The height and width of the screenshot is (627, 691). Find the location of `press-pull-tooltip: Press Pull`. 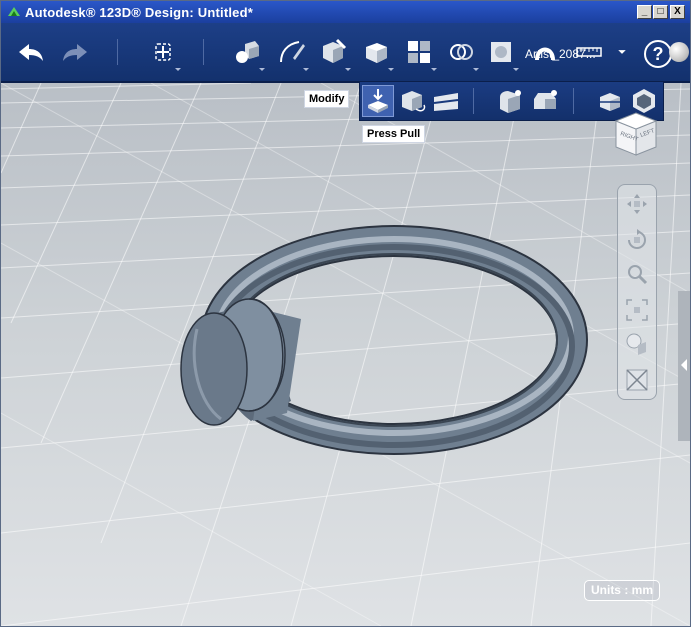

press-pull-tooltip: Press Pull is located at coordinates (394, 134).